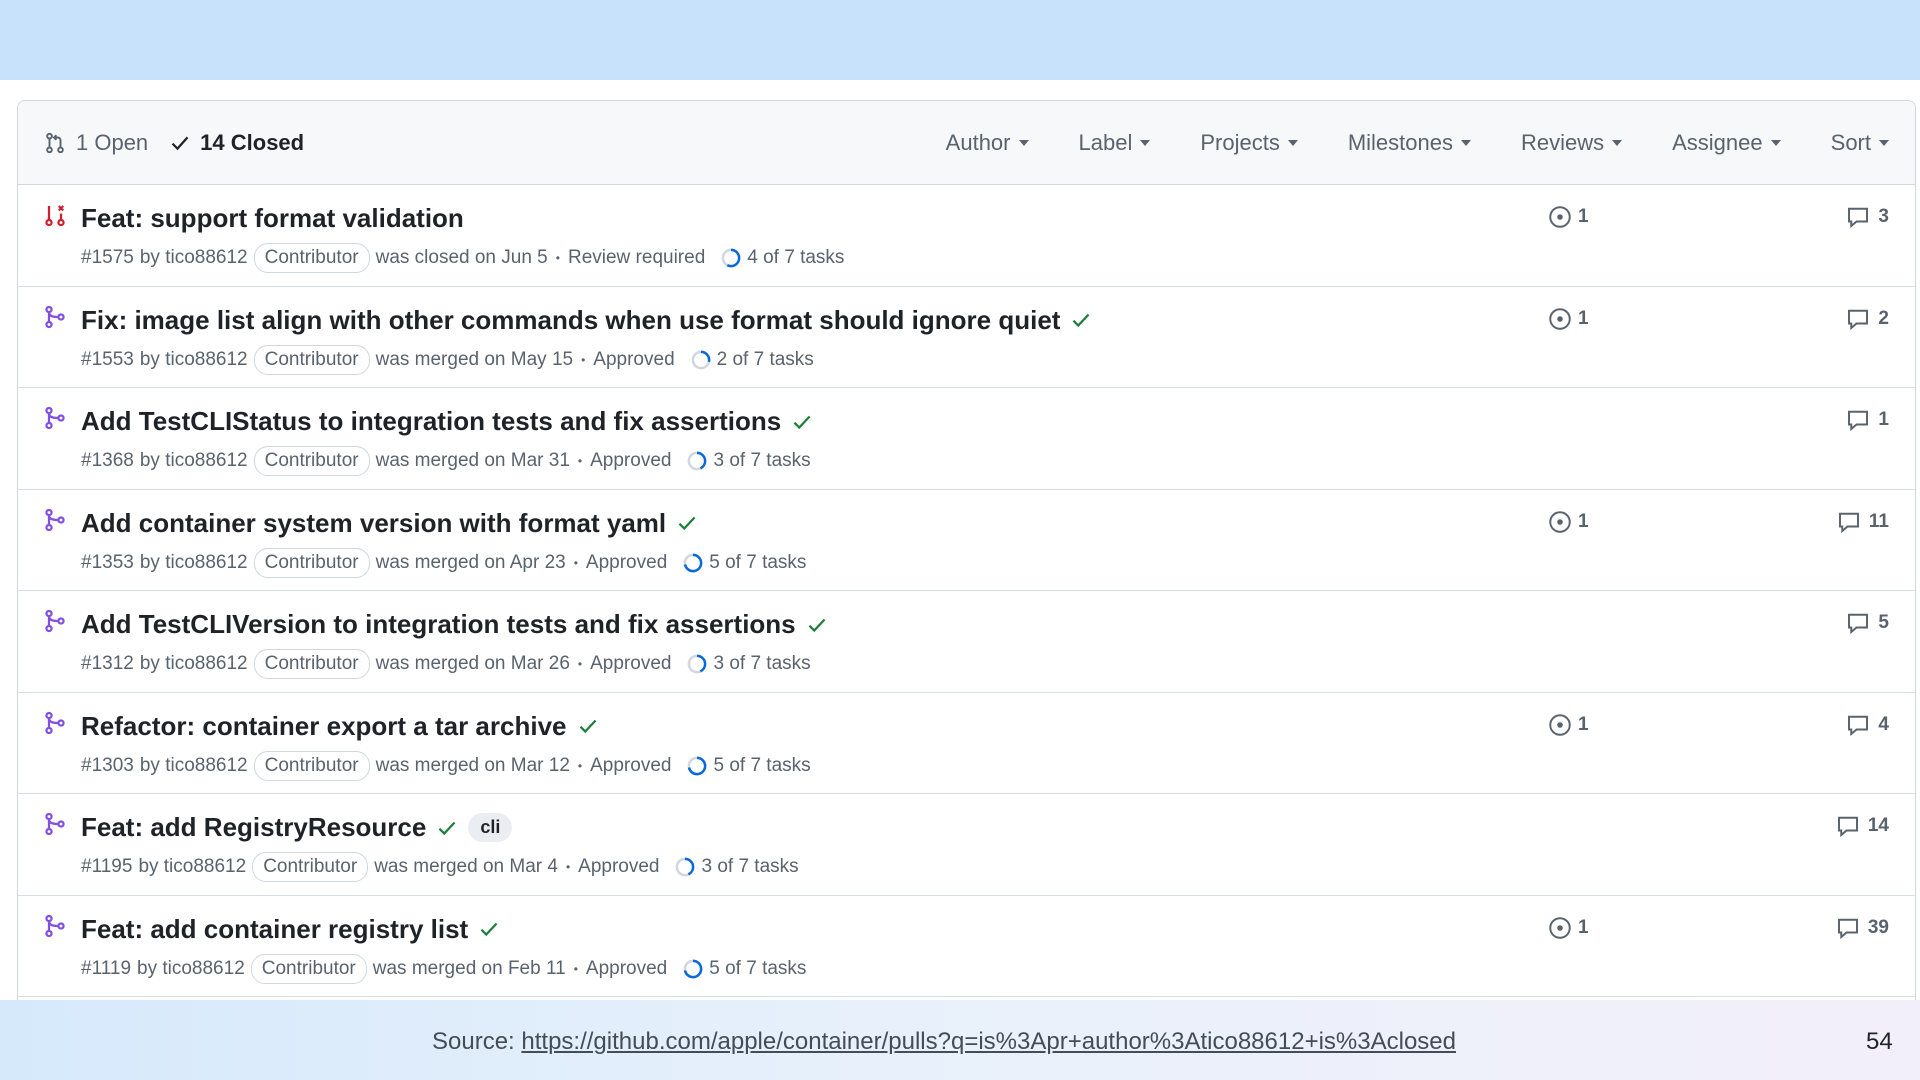  What do you see at coordinates (106, 968) in the screenshot?
I see `pr-number: #1119` at bounding box center [106, 968].